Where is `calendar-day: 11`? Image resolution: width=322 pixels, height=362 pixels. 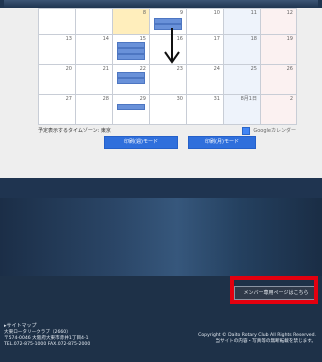 calendar-day: 11 is located at coordinates (242, 21).